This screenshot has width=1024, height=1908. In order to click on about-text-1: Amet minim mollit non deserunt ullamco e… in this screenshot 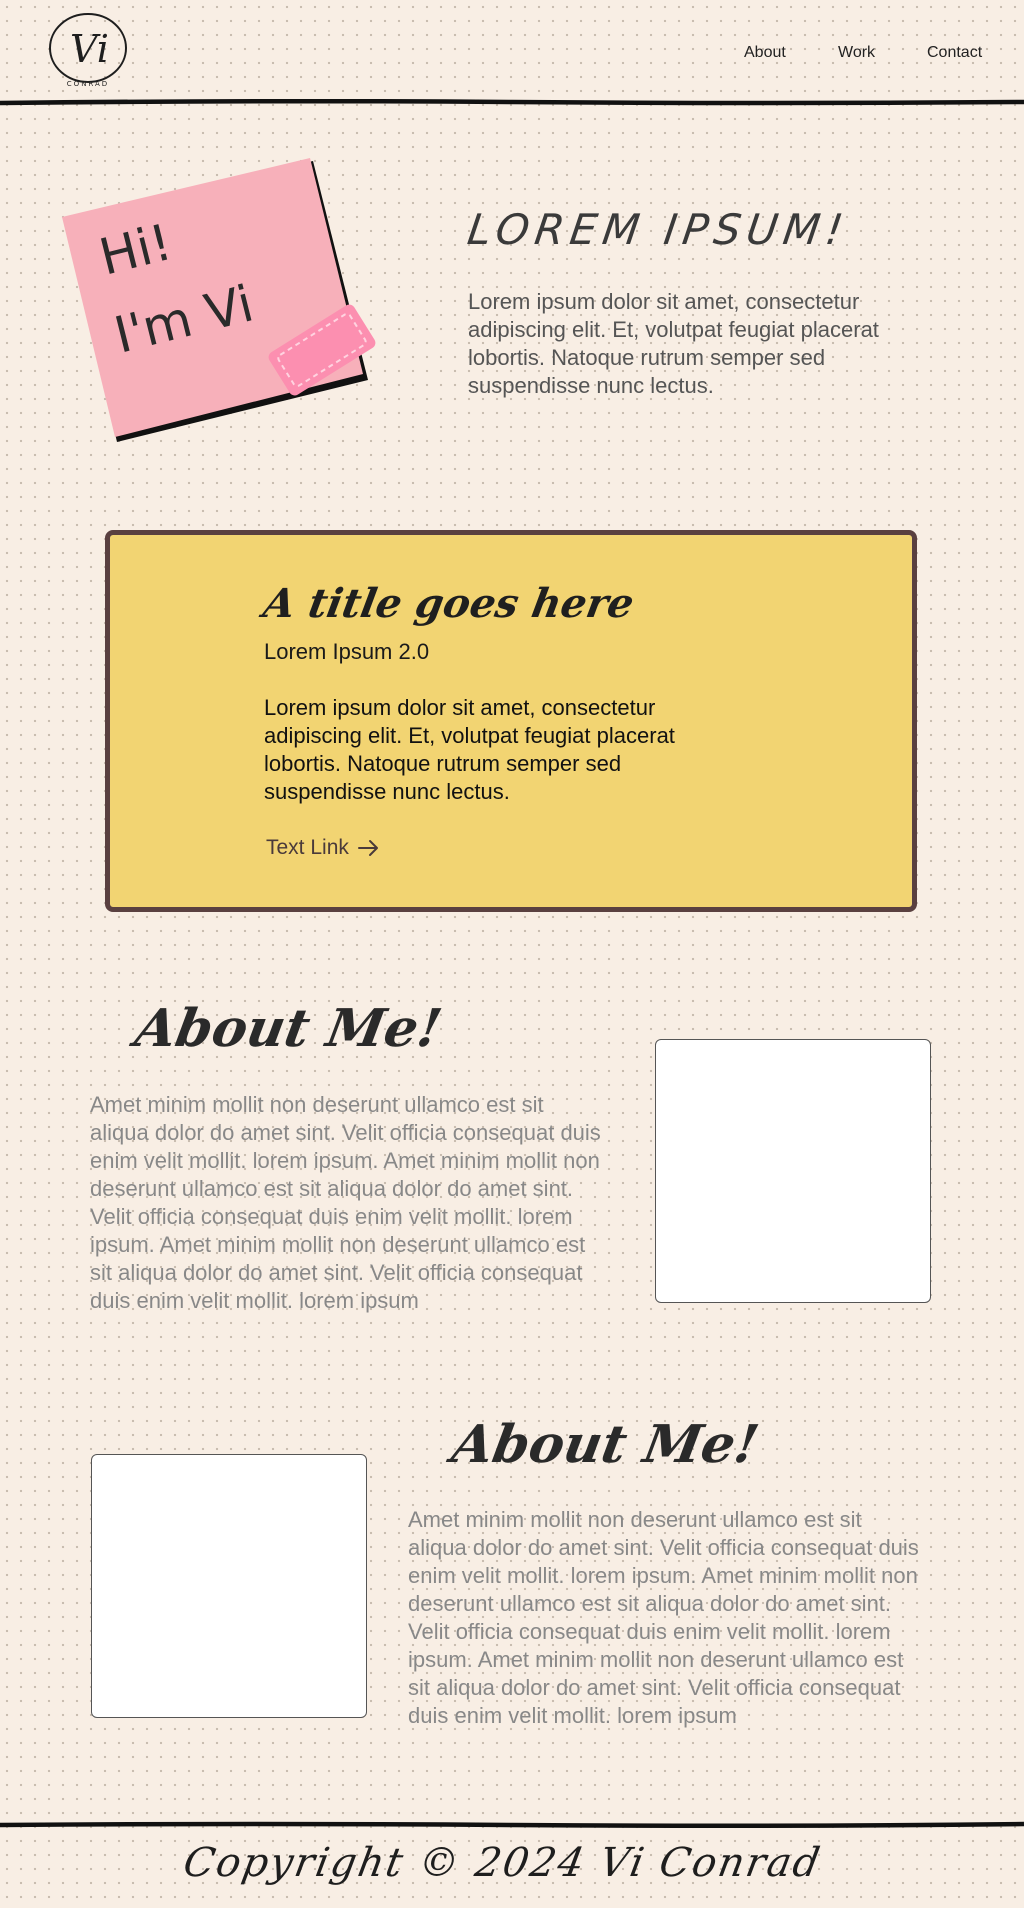, I will do `click(345, 1202)`.